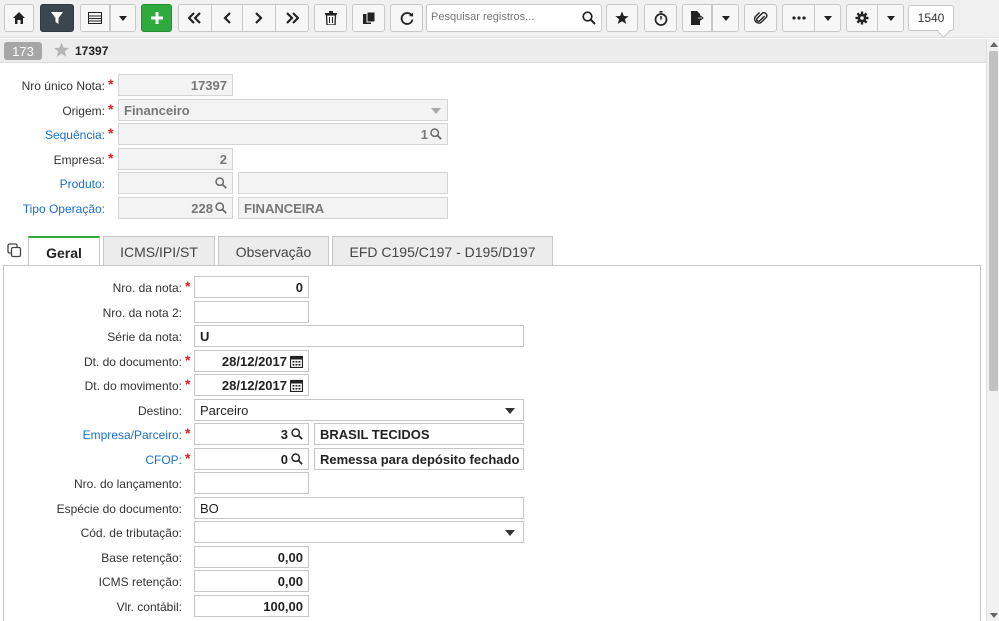 The height and width of the screenshot is (621, 999). I want to click on nro-nota2-label: Nro. da nota 2:, so click(142, 313).